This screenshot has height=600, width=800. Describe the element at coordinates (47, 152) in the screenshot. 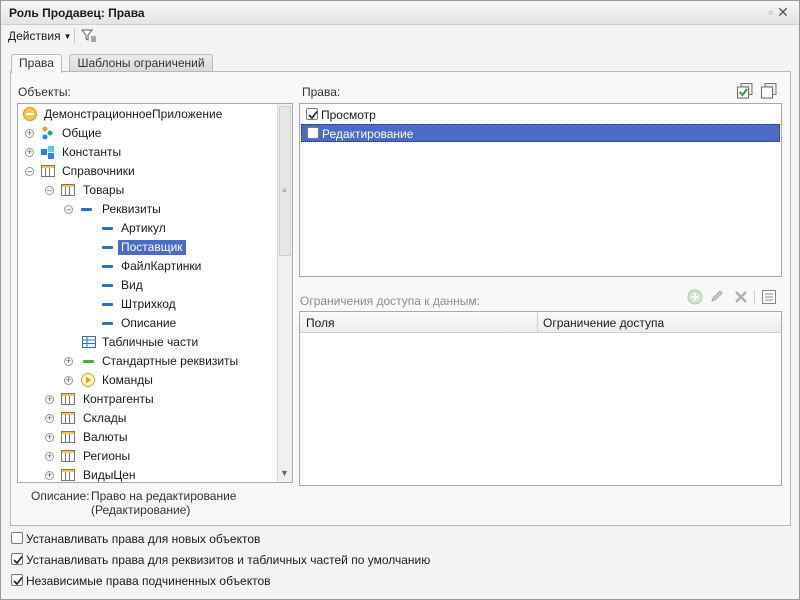

I see `constants-icon` at that location.